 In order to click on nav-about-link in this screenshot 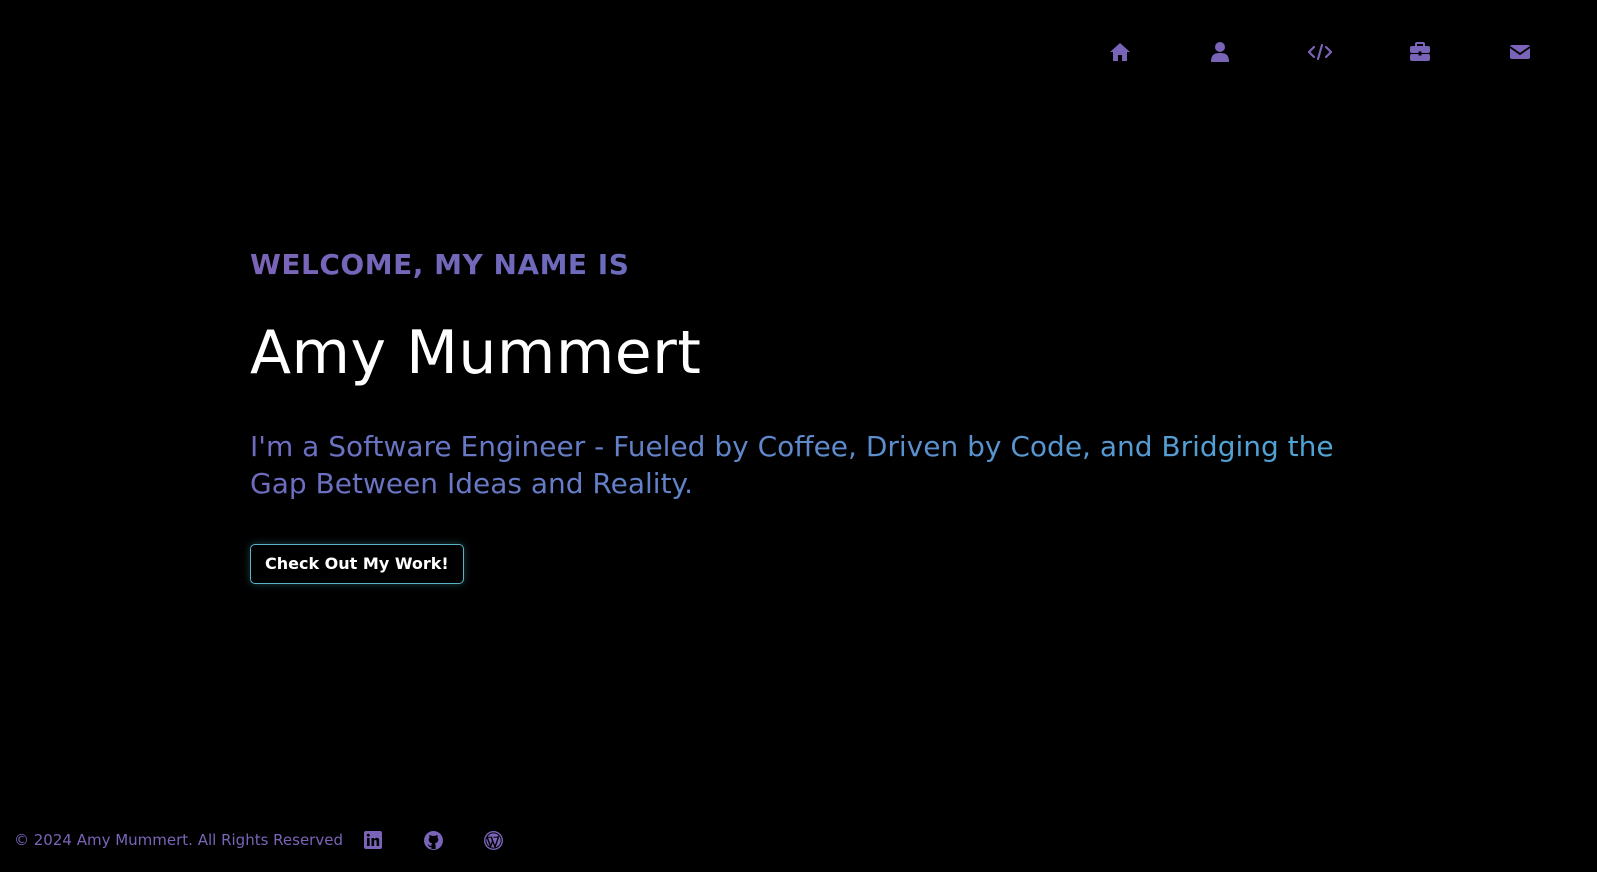, I will do `click(1220, 52)`.